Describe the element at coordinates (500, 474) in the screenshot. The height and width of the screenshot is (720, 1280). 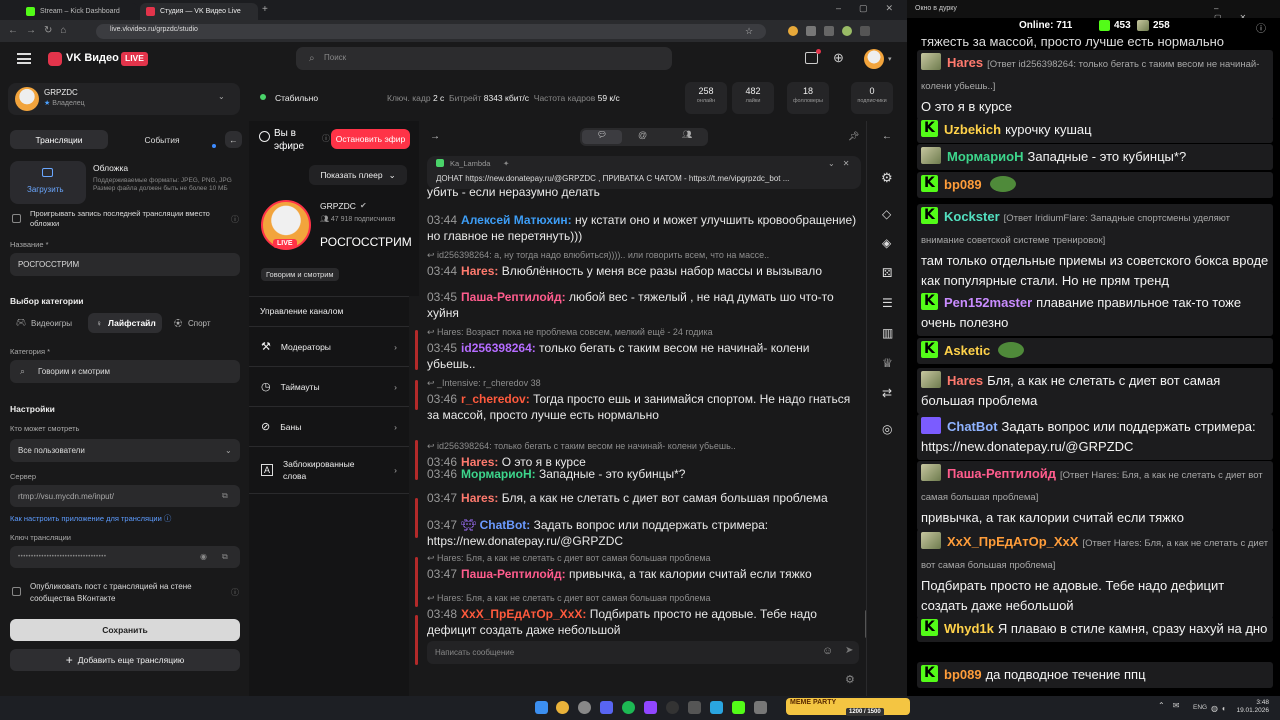
I see `message-author: МормариоН:` at that location.